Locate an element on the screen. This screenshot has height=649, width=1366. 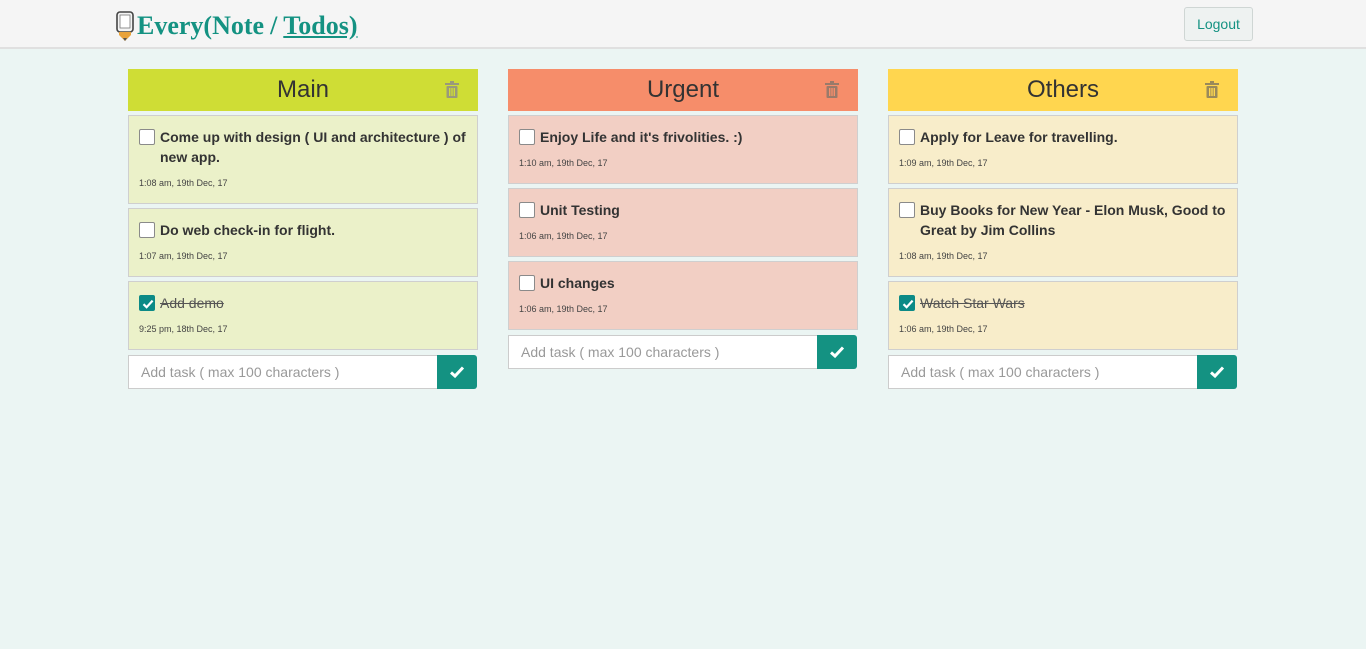
board-header: Main is located at coordinates (303, 90).